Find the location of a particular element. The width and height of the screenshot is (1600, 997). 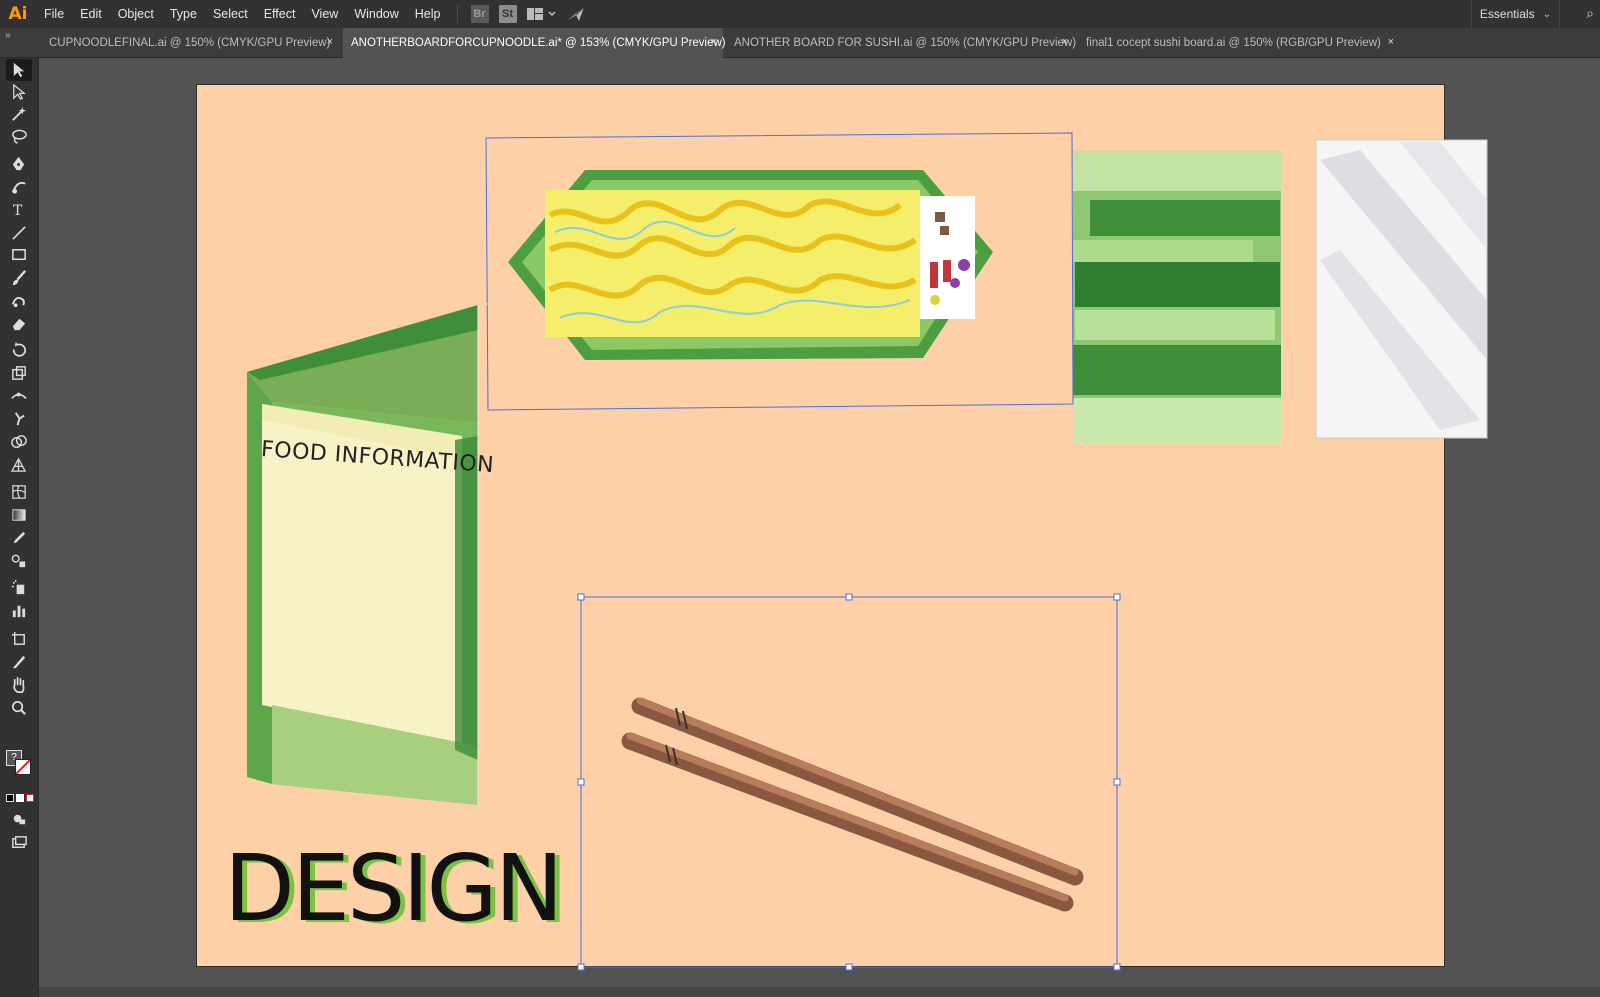

food-info-booklet is located at coordinates (363, 555).